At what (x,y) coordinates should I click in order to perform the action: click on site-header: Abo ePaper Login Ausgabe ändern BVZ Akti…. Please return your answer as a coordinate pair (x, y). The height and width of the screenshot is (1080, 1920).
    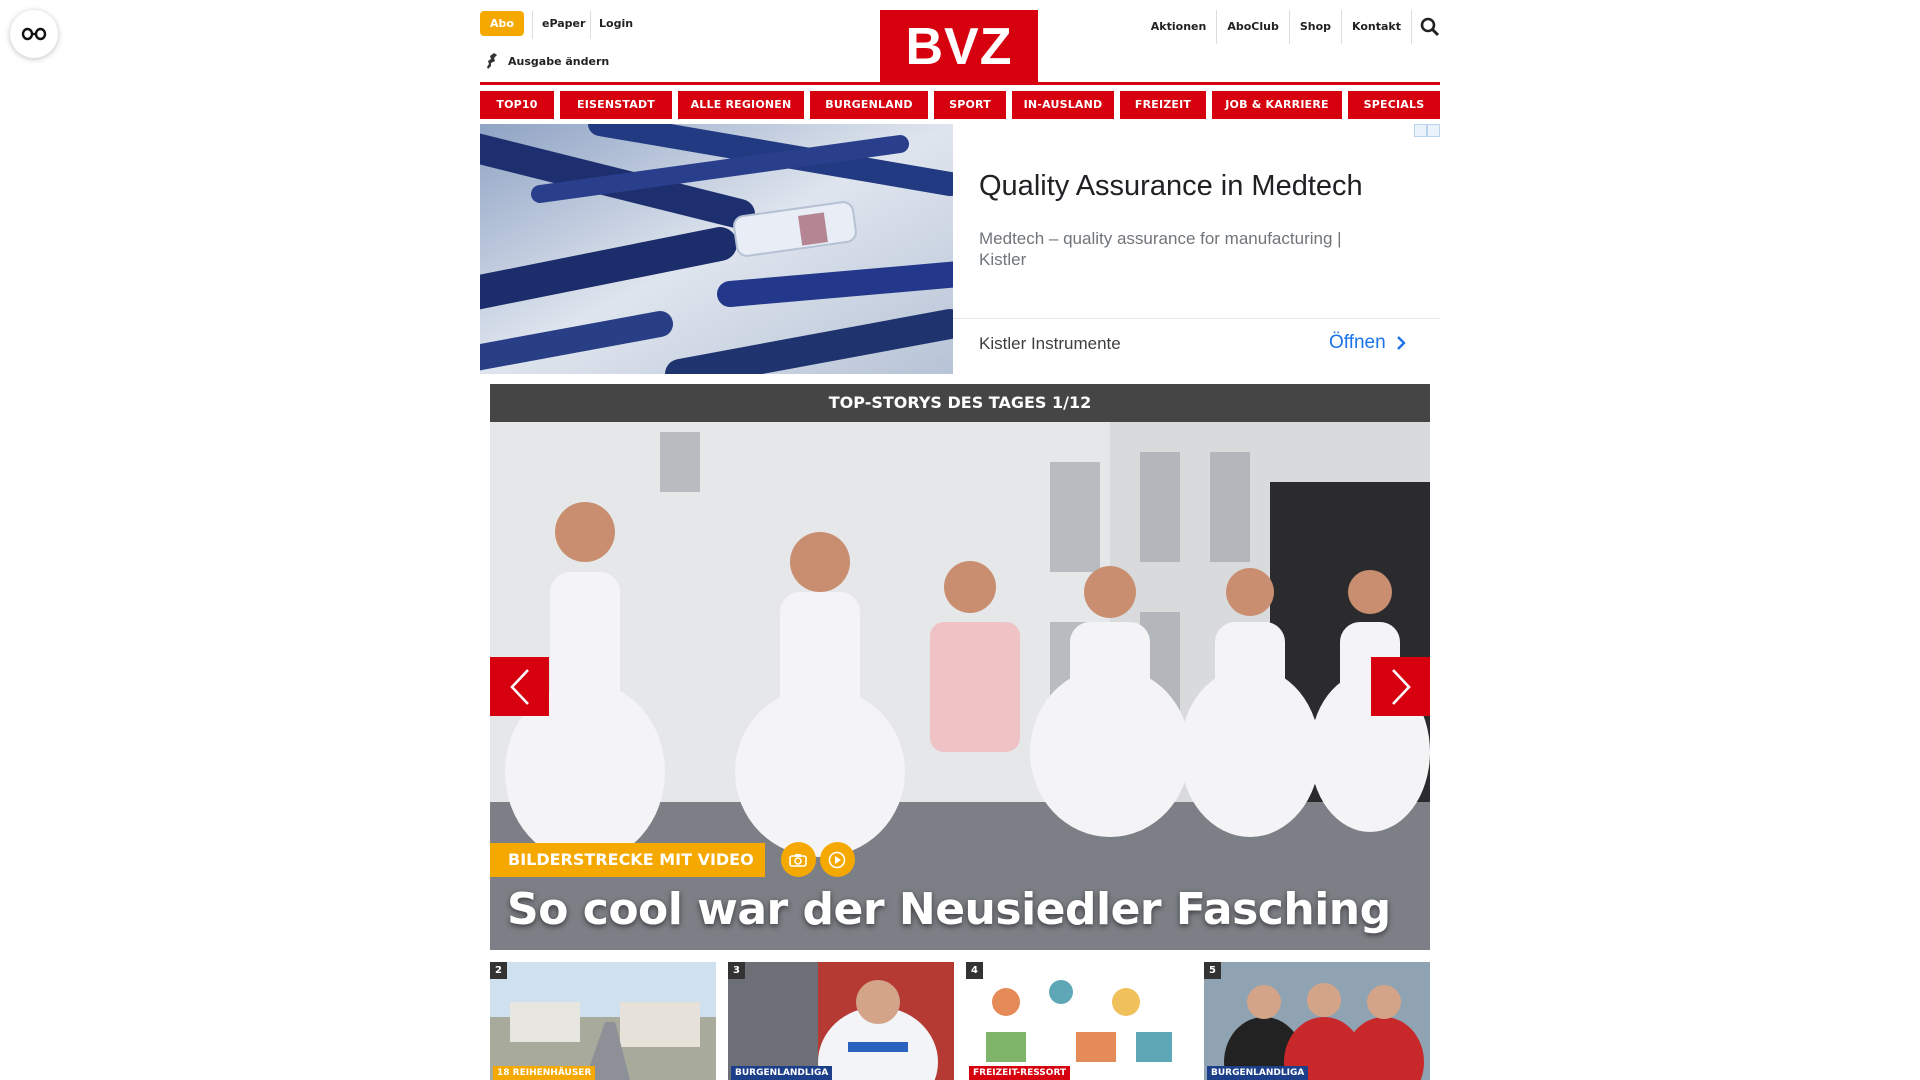
    Looking at the image, I should click on (960, 43).